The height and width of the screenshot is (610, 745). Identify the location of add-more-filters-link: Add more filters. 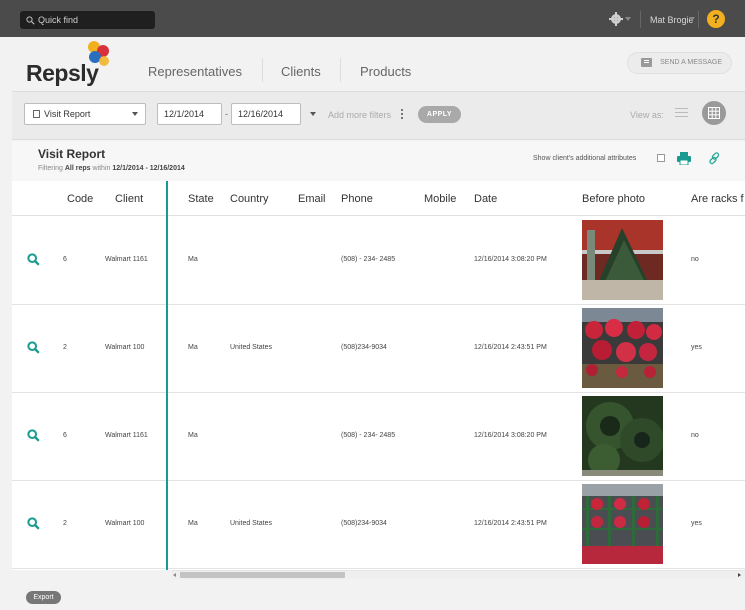
(359, 115).